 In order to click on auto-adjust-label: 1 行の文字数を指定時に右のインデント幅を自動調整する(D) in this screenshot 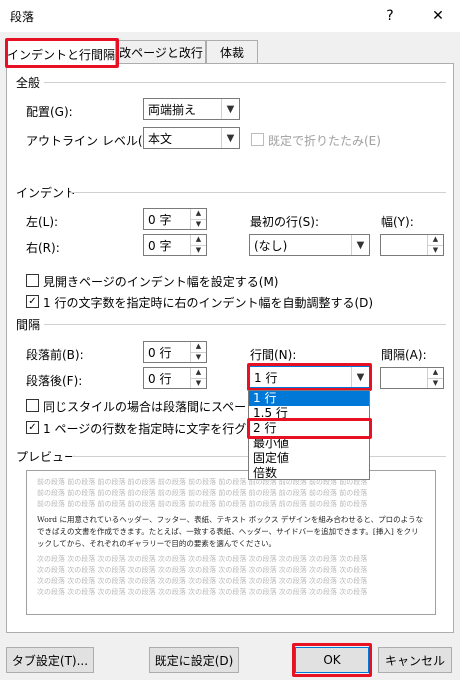, I will do `click(208, 303)`.